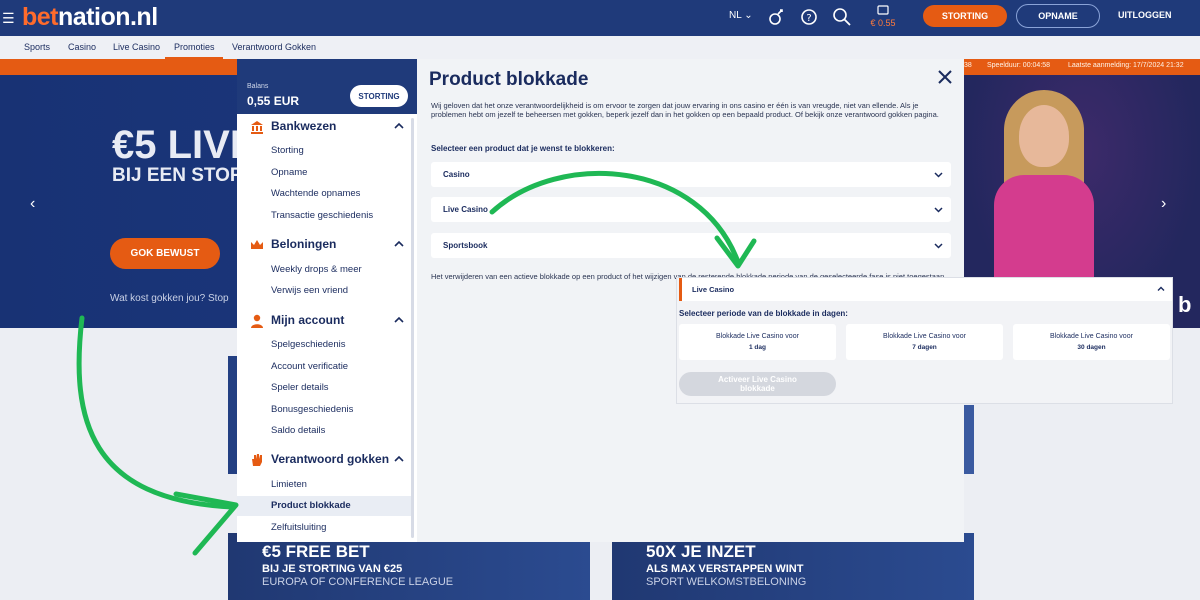 The image size is (1200, 600). Describe the element at coordinates (1126, 65) in the screenshot. I see `last-login: Laatste aanmelding: 17/7/2024 21:32` at that location.